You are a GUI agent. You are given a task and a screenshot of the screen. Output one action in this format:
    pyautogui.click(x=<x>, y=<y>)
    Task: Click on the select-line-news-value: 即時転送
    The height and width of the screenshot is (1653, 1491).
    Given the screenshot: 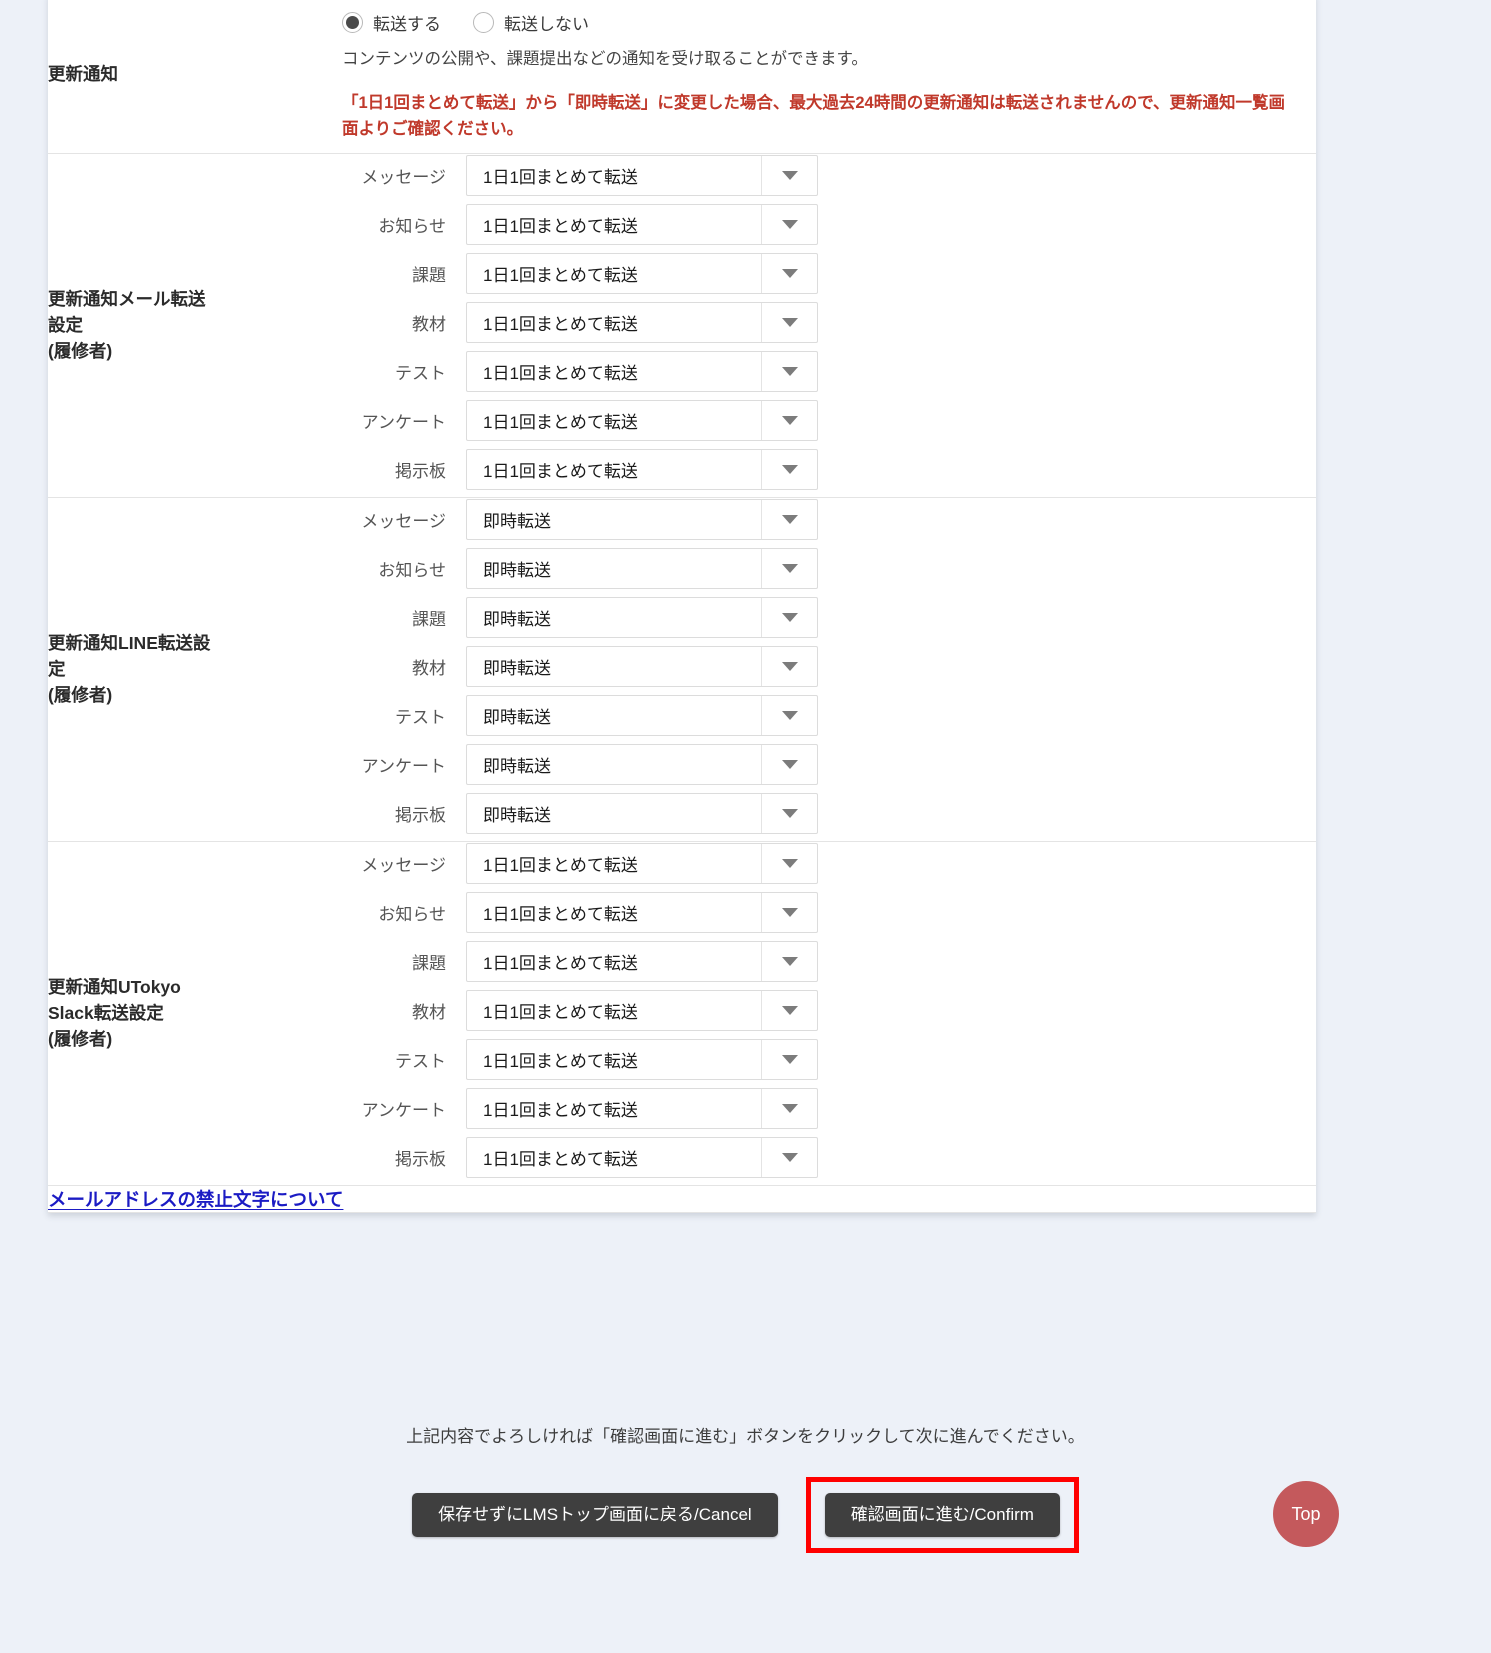 What is the action you would take?
    pyautogui.click(x=517, y=571)
    